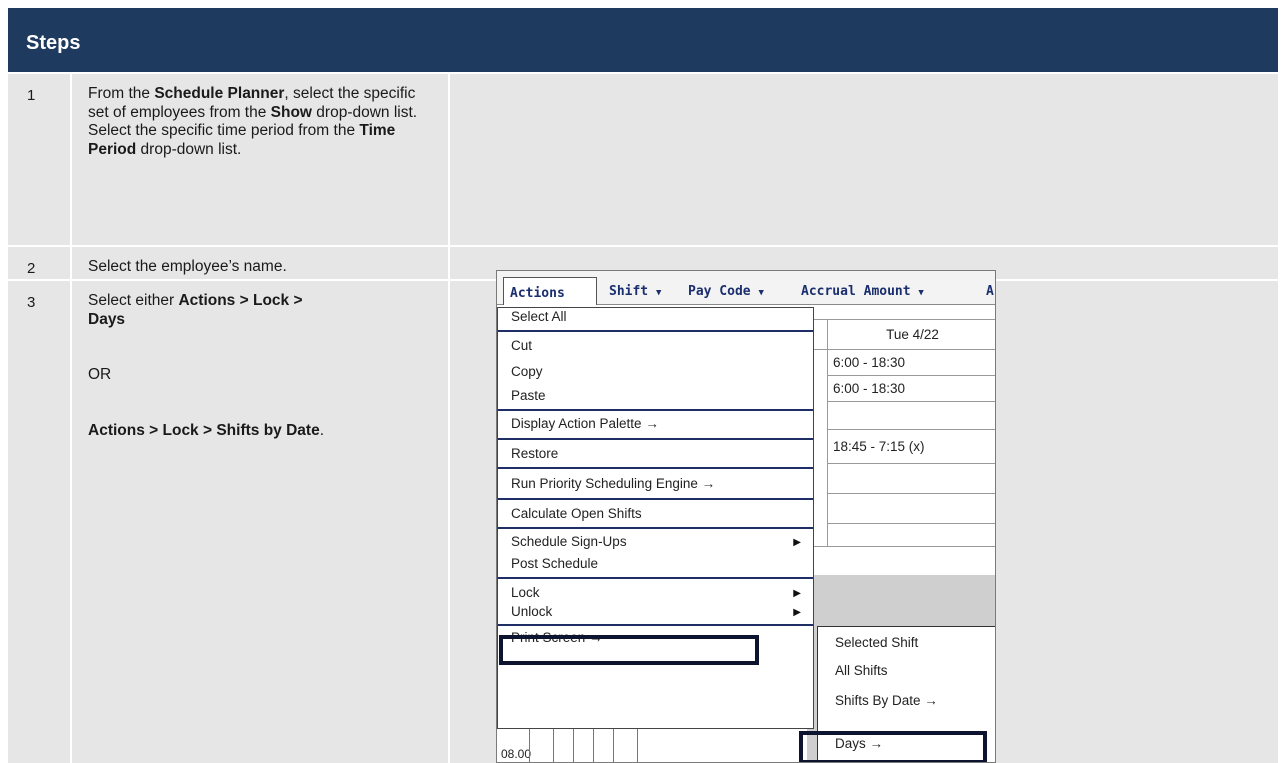  Describe the element at coordinates (516, 754) in the screenshot. I see `timeline-label: 08.00` at that location.